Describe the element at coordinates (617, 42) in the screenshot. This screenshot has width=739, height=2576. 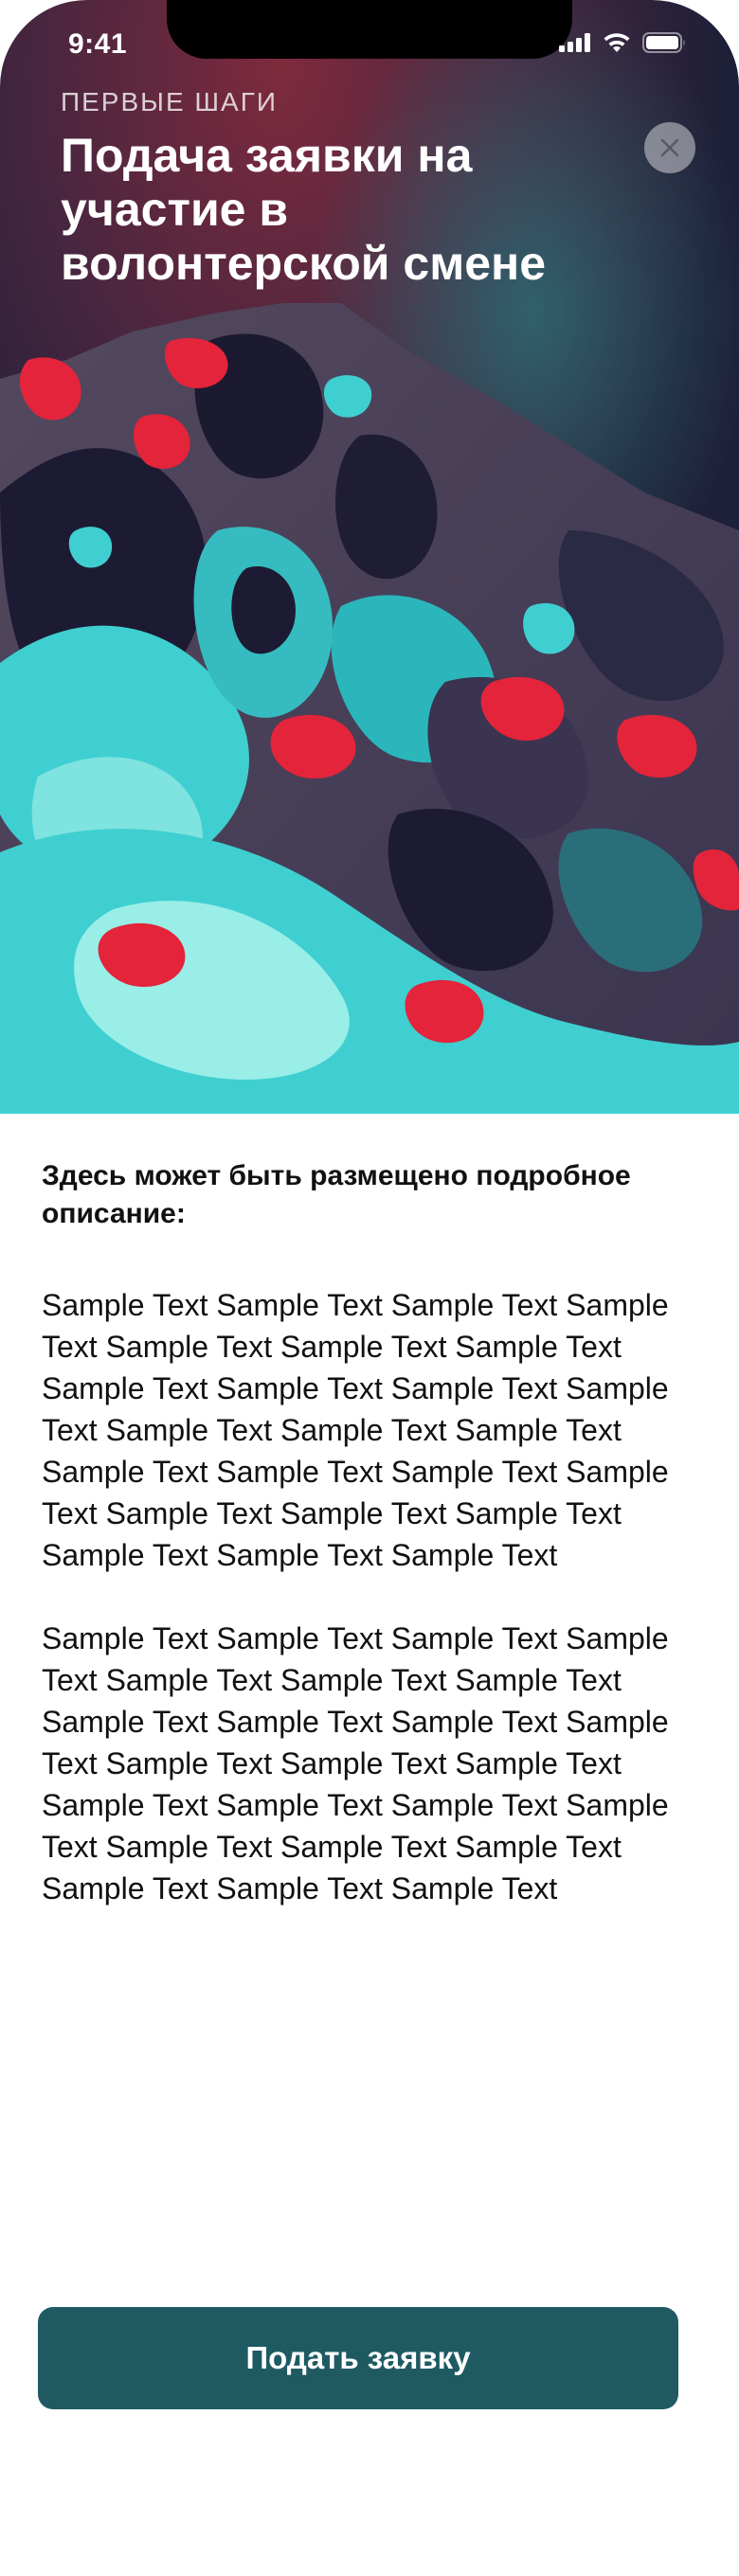
I see `wifi-icon` at that location.